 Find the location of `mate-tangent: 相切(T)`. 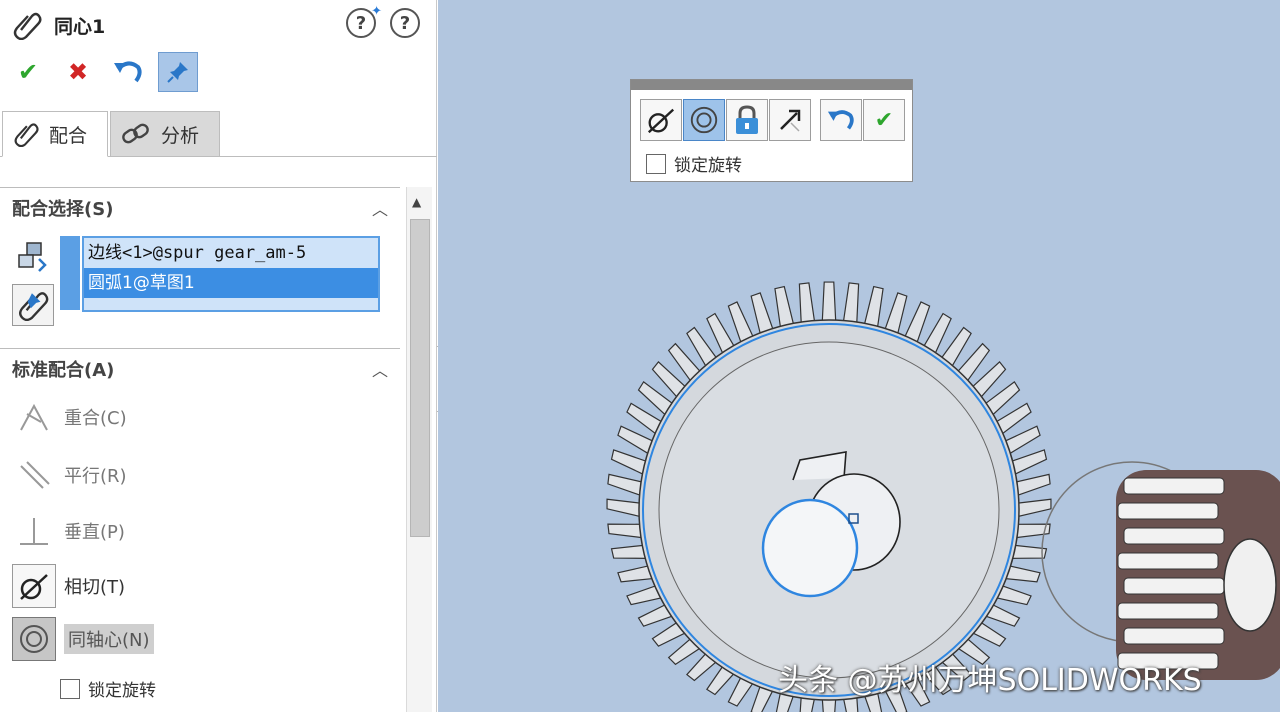

mate-tangent: 相切(T) is located at coordinates (68, 586).